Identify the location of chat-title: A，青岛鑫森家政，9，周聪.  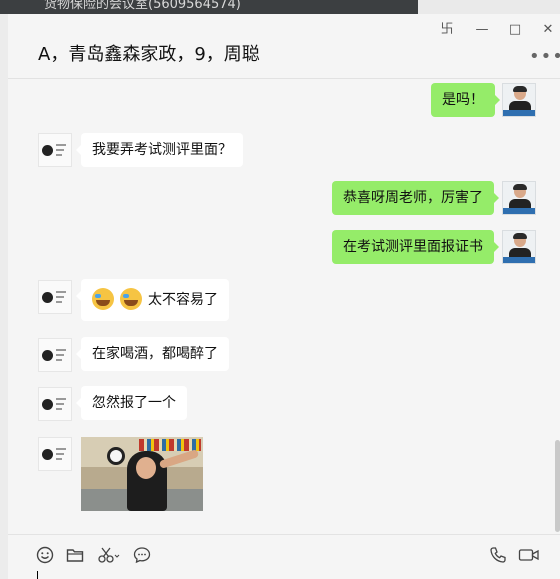
(149, 54).